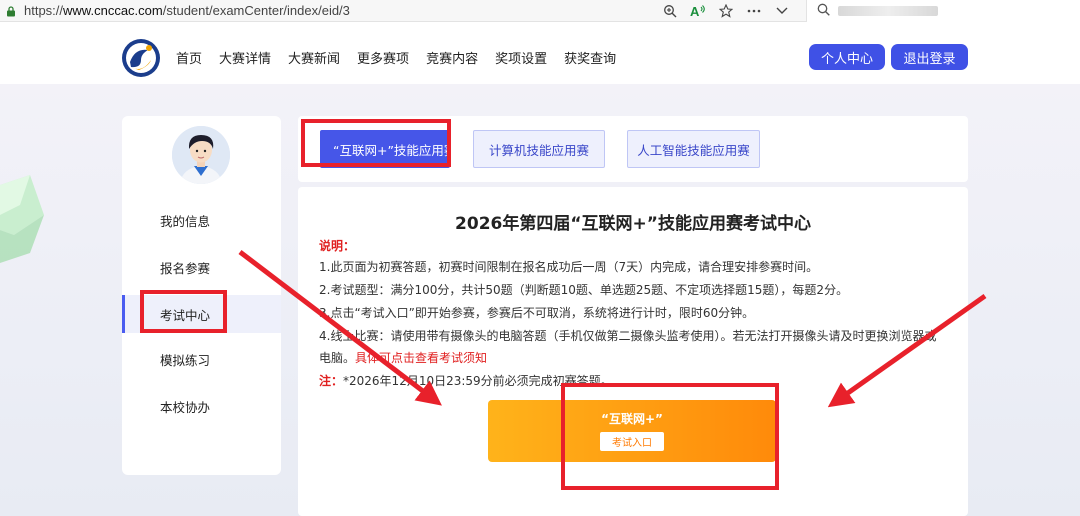 The height and width of the screenshot is (516, 1080). I want to click on exam-entry-card: “互联网+” 考试入口, so click(632, 431).